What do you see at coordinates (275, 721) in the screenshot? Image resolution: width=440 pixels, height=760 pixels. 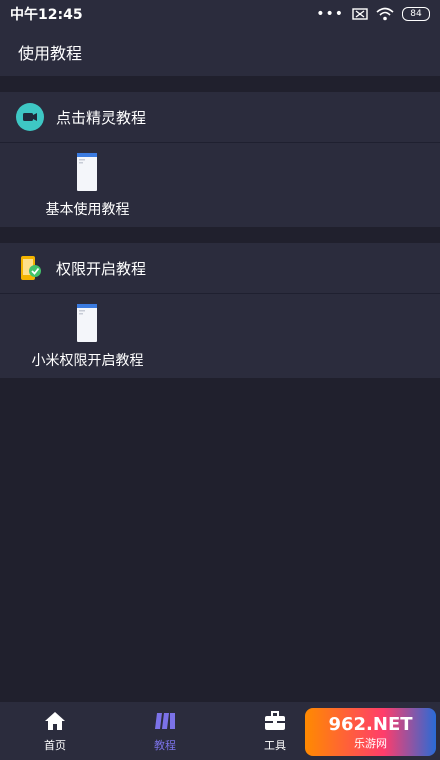 I see `toolbox-icon` at bounding box center [275, 721].